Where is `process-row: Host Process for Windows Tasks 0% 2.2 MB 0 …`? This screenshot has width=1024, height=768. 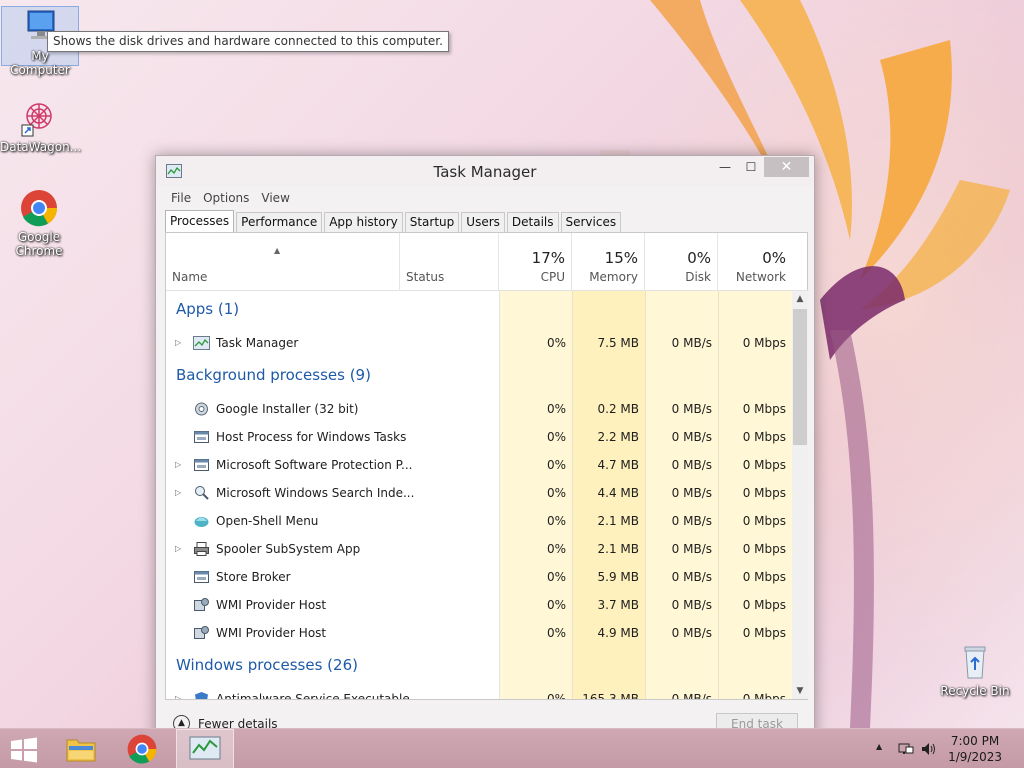 process-row: Host Process for Windows Tasks 0% 2.2 MB 0 … is located at coordinates (479, 437).